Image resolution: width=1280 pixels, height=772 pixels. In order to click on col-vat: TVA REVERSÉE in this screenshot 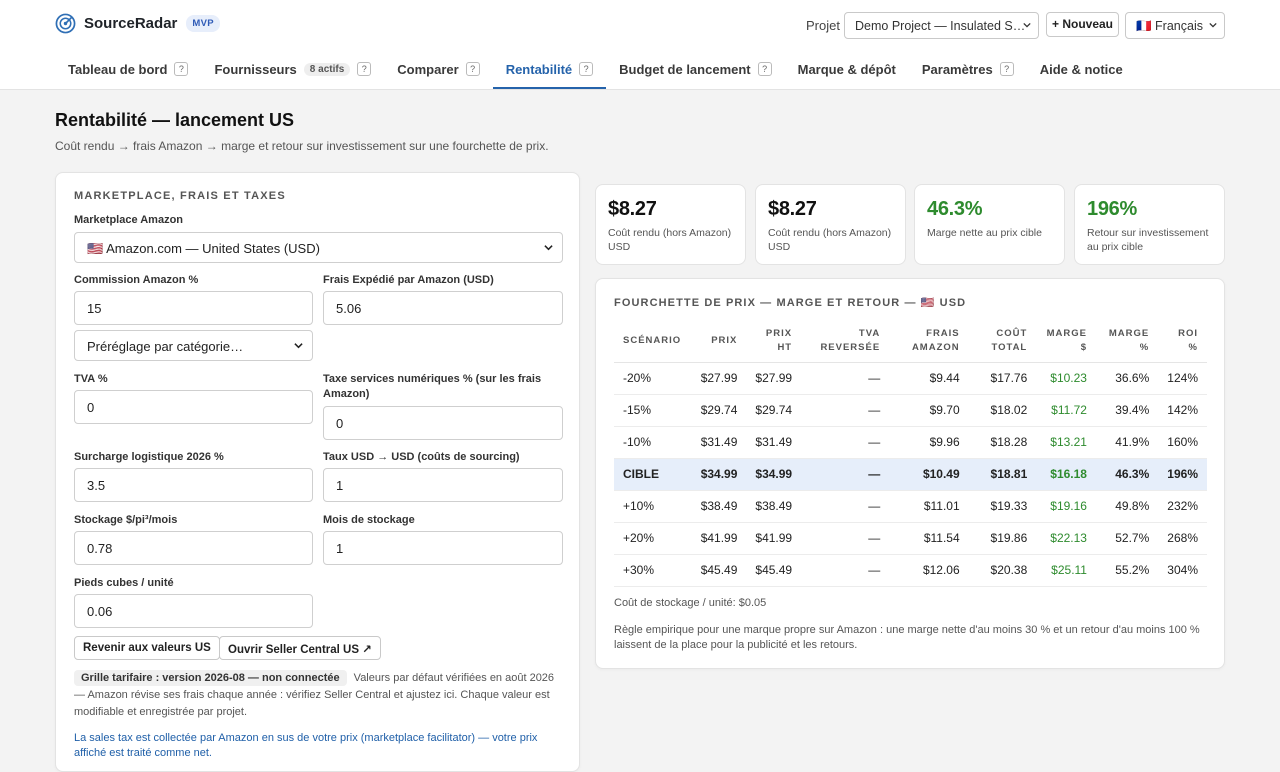, I will do `click(845, 342)`.